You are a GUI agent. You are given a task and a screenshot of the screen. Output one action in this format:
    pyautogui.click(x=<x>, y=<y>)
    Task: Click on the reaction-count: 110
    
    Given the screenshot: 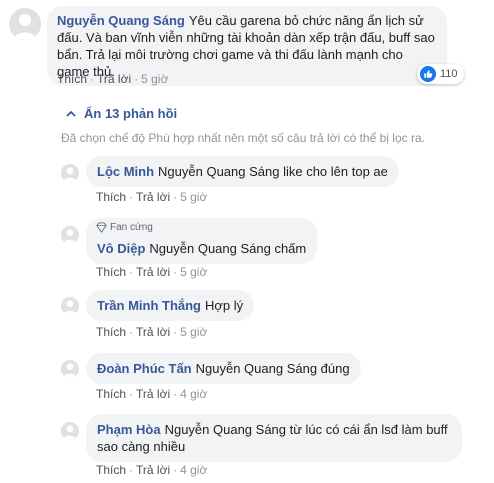 What is the action you would take?
    pyautogui.click(x=440, y=74)
    